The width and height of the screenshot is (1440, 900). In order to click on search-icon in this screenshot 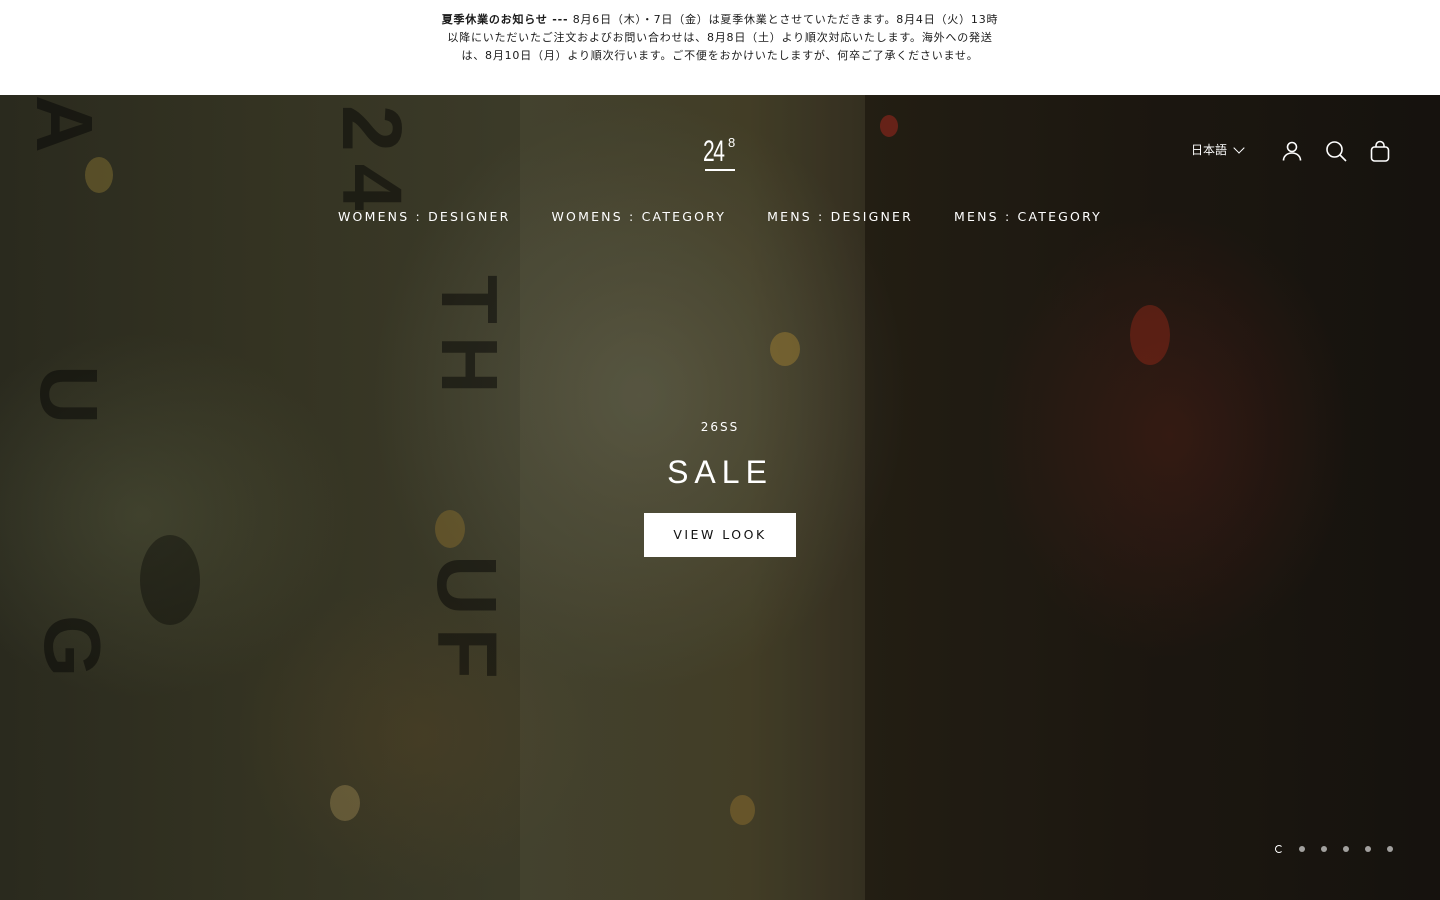, I will do `click(1336, 151)`.